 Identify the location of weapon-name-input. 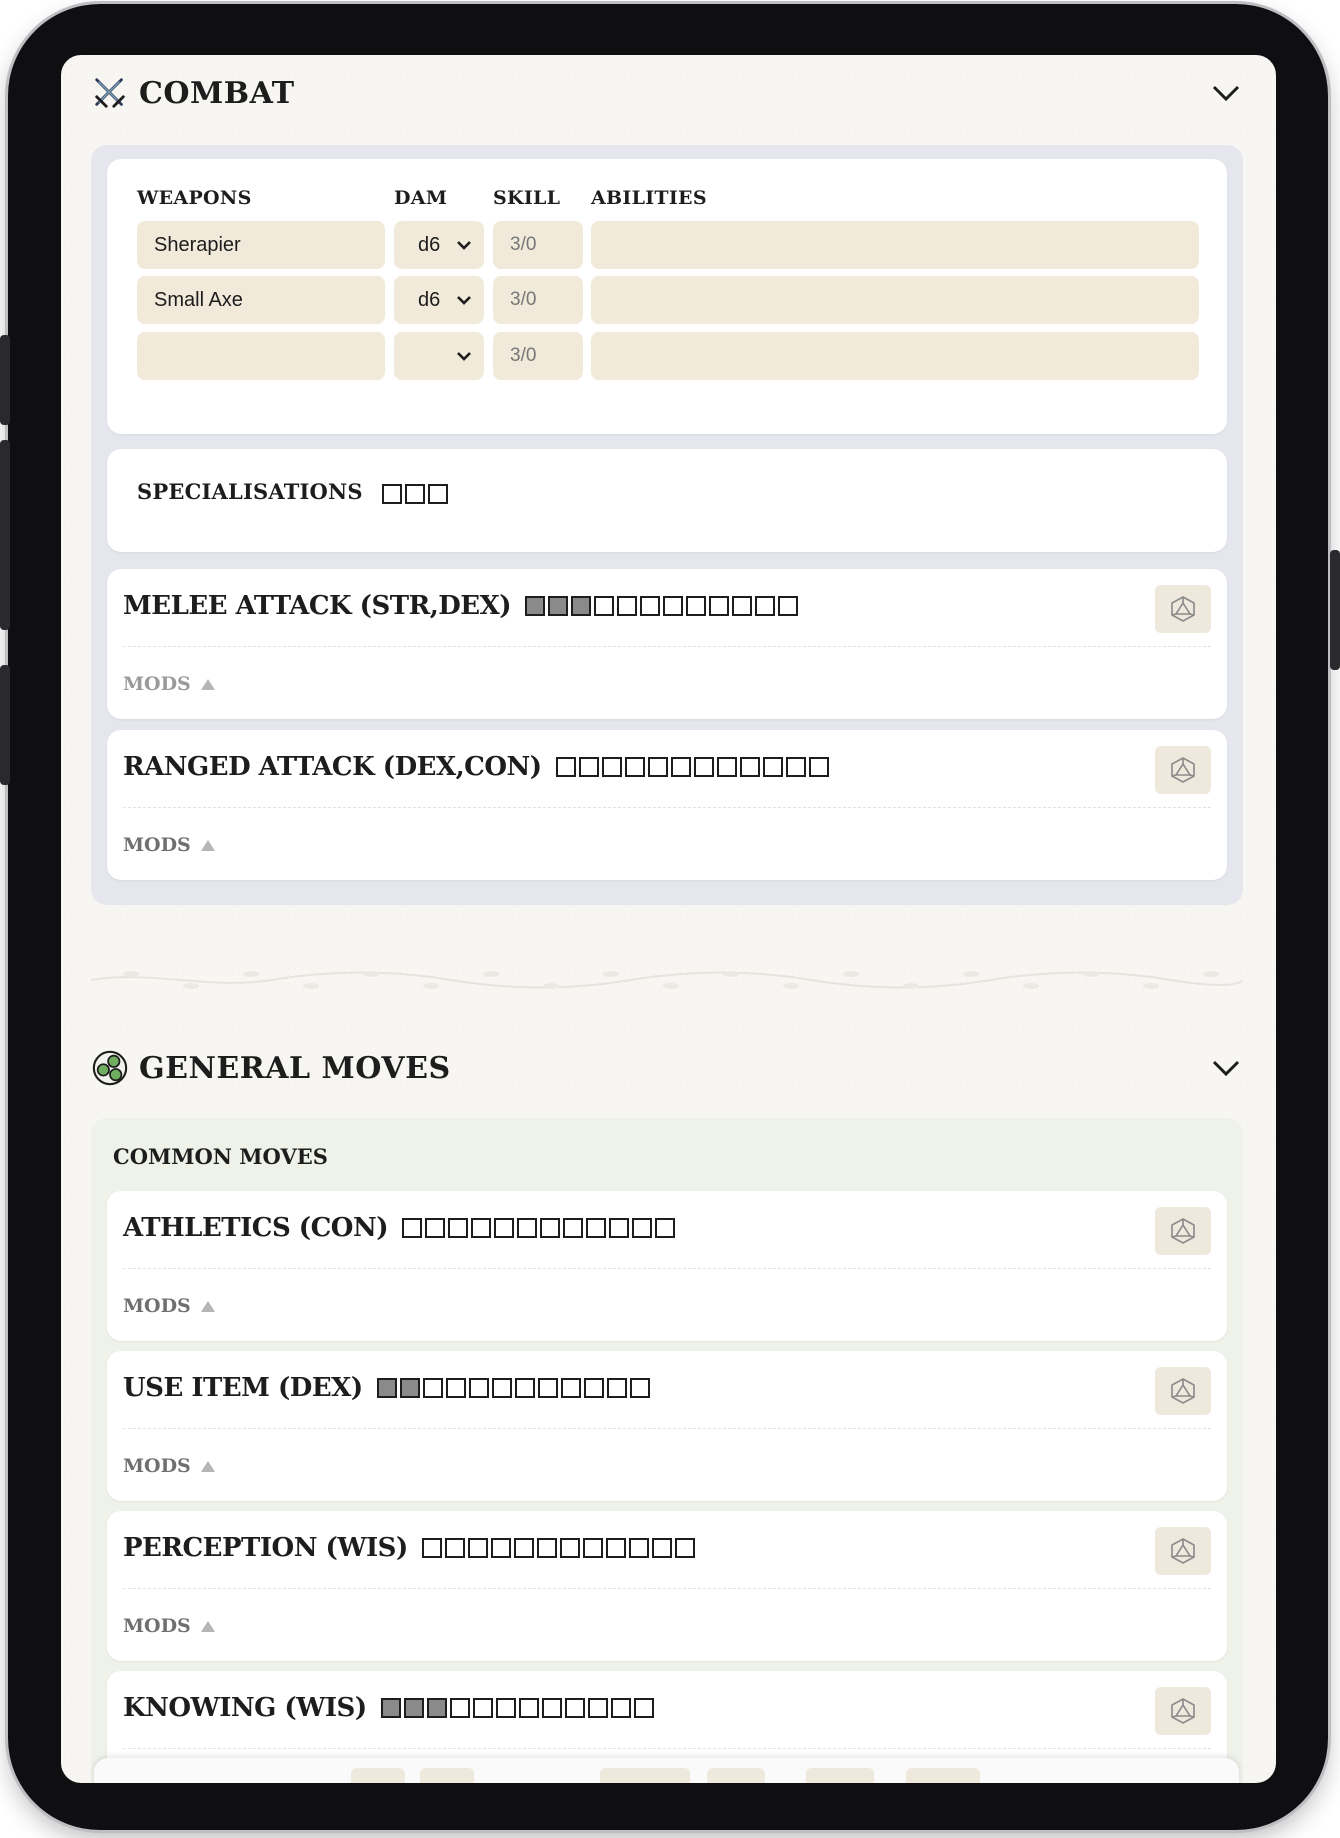
(261, 356).